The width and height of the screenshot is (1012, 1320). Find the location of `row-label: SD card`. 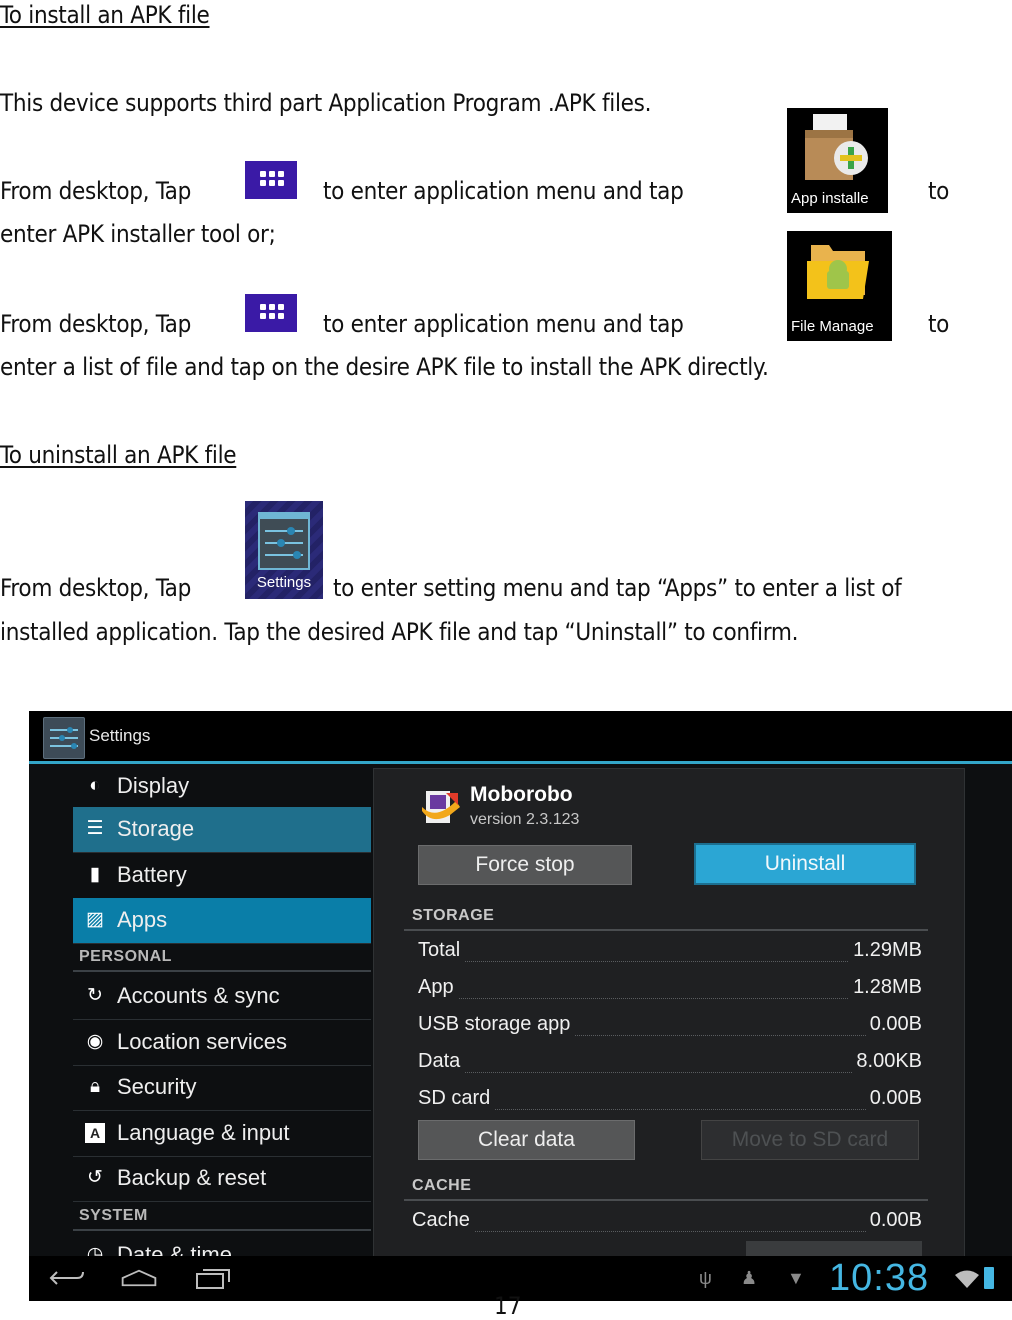

row-label: SD card is located at coordinates (456, 1098).